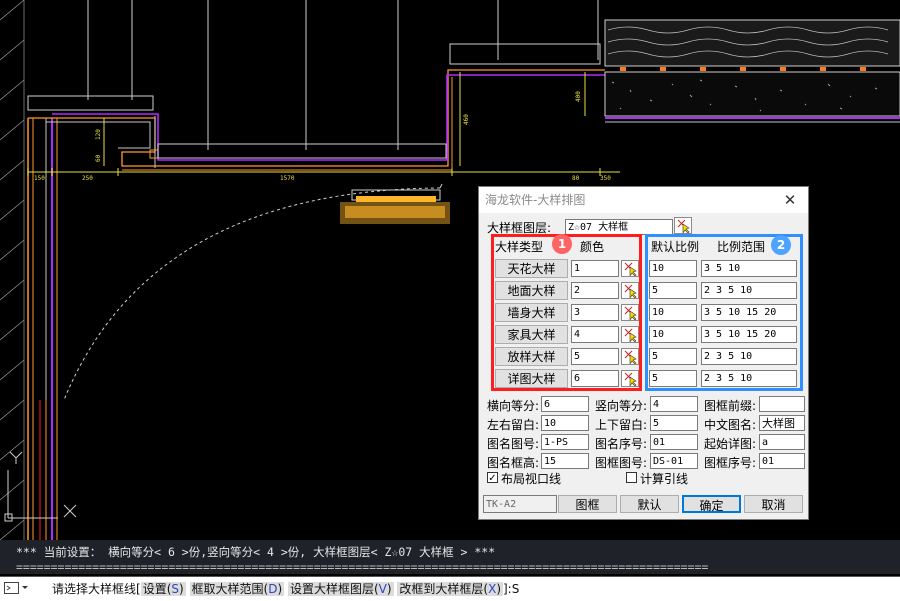 The image size is (900, 601). What do you see at coordinates (674, 461) in the screenshot?
I see `frame-no-input: DS-01` at bounding box center [674, 461].